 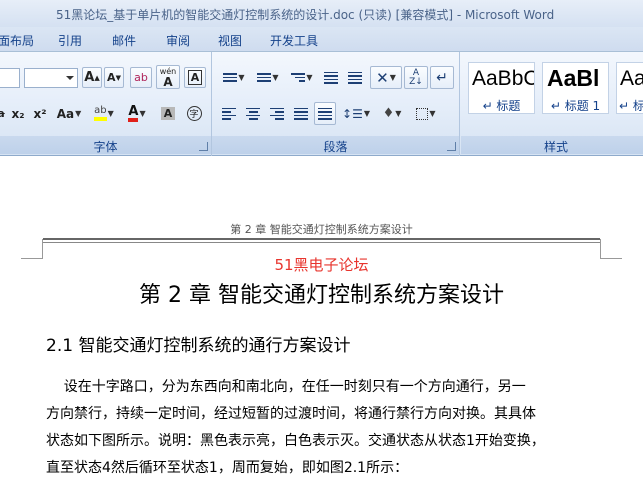 I want to click on shading-button: ♦ ▼, so click(x=392, y=113).